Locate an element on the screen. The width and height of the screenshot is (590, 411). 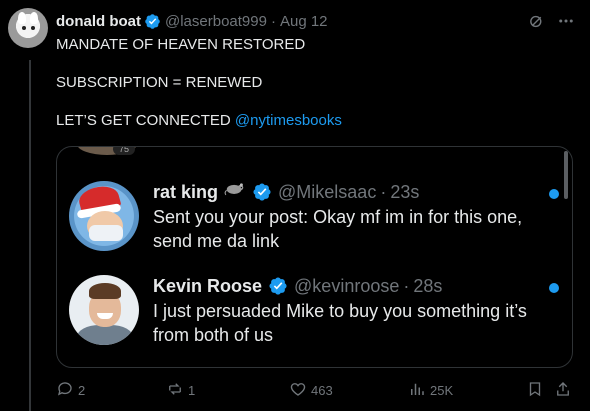
heart-icon is located at coordinates (298, 390).